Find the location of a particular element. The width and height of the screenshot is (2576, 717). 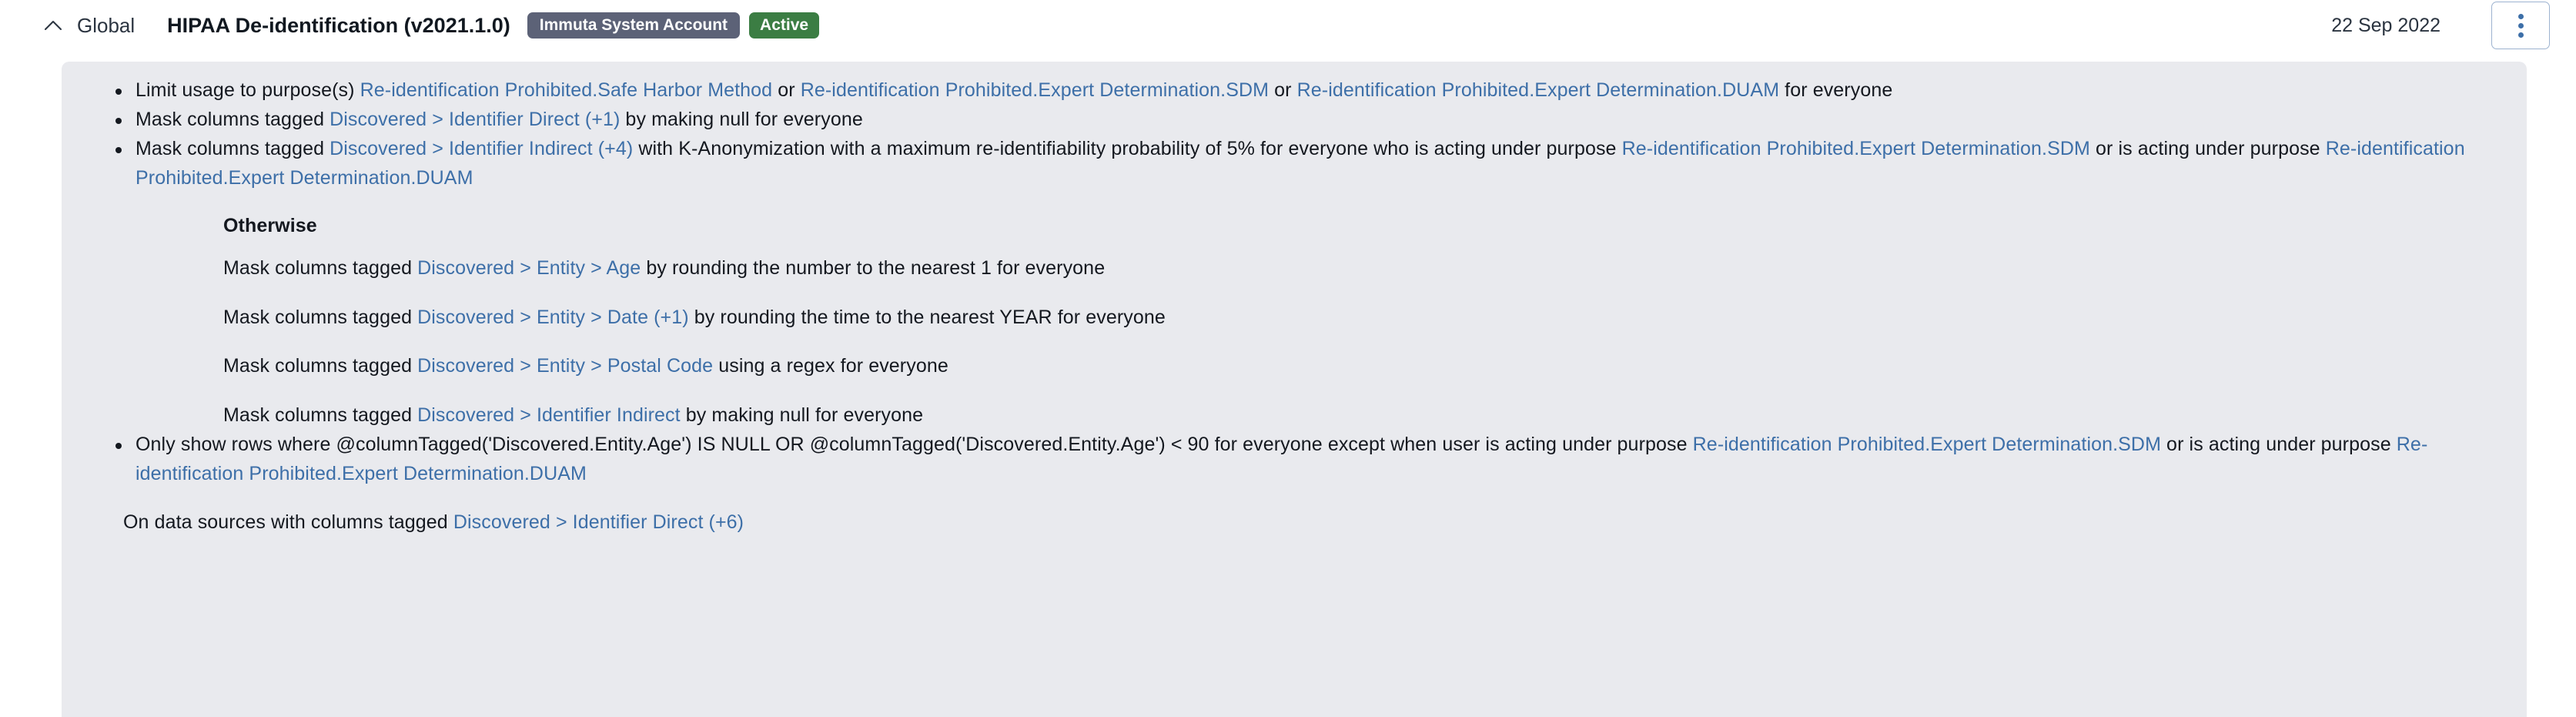

chevron-up-icon is located at coordinates (53, 25).